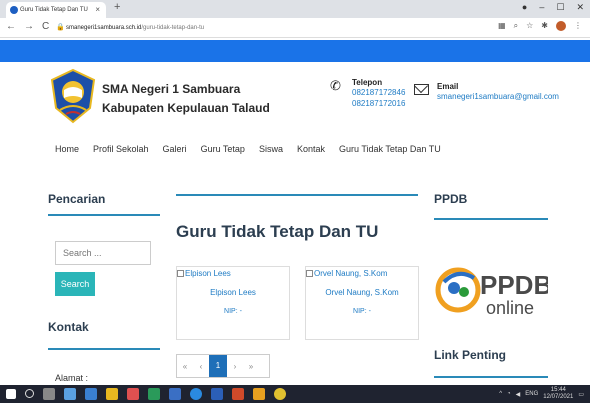 This screenshot has height=403, width=590. I want to click on language-indicator: ENG, so click(531, 394).